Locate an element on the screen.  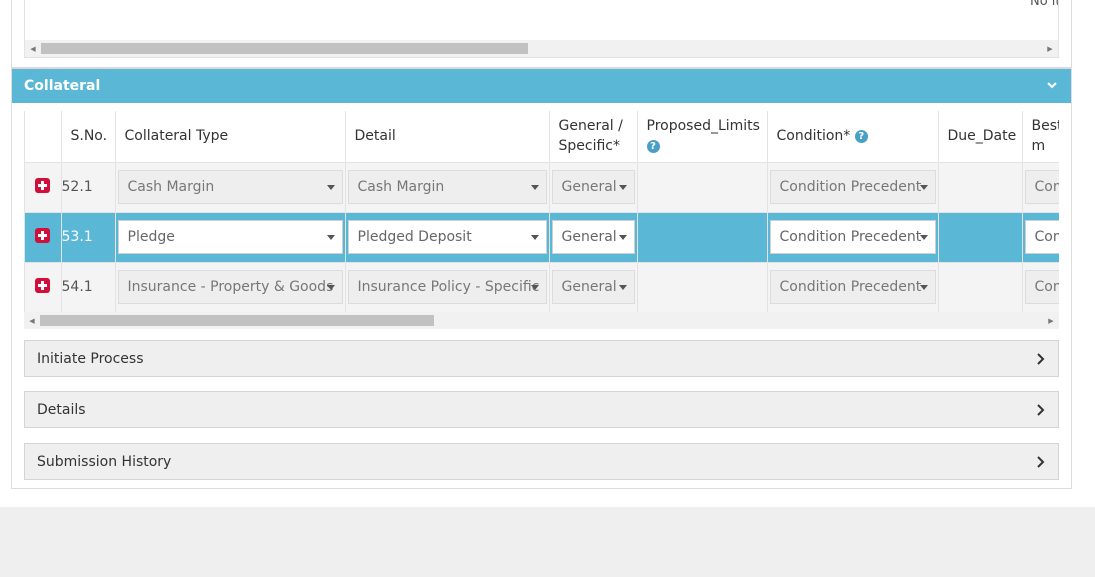
collateral-type-dropdown: Pledge is located at coordinates (230, 237).